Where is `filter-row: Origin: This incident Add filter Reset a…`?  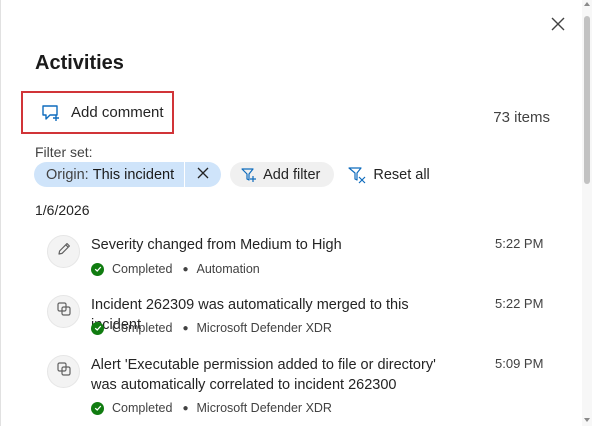 filter-row: Origin: This incident Add filter Reset a… is located at coordinates (232, 174).